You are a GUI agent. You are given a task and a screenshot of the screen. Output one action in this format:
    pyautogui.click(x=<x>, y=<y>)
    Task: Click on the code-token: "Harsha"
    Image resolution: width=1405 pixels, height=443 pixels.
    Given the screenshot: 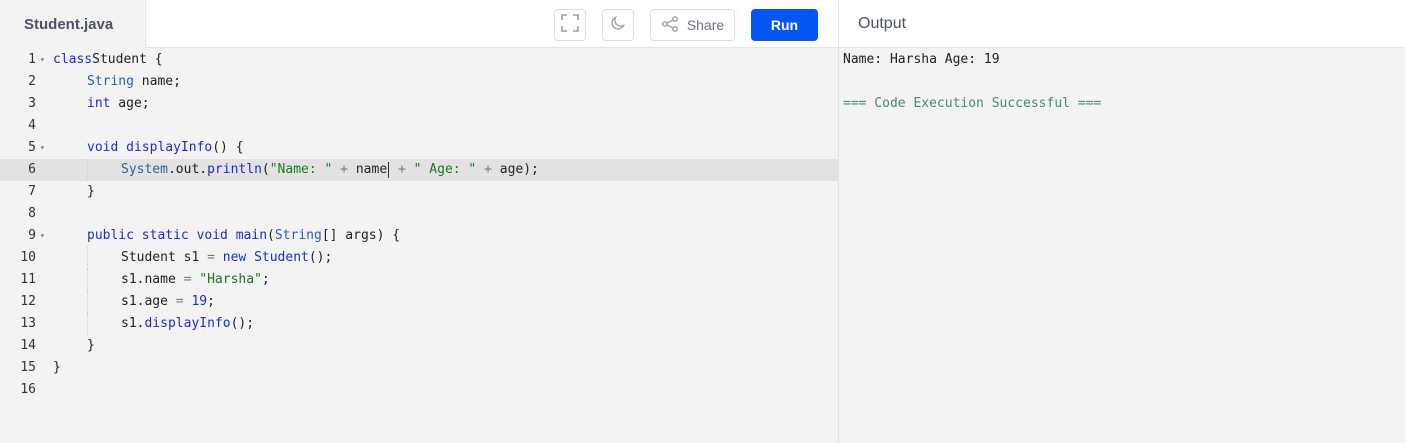 What is the action you would take?
    pyautogui.click(x=230, y=279)
    